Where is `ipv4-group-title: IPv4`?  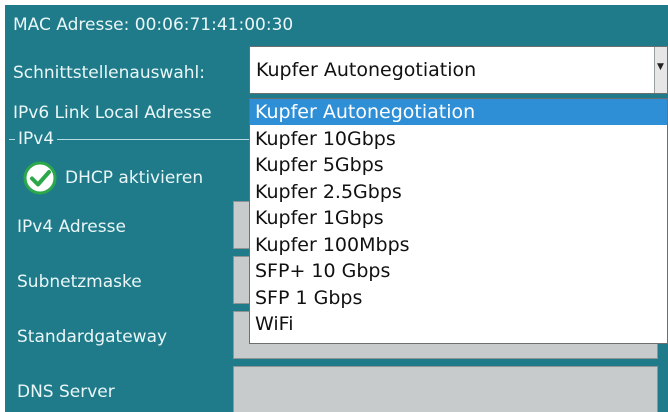
ipv4-group-title: IPv4 is located at coordinates (36, 139).